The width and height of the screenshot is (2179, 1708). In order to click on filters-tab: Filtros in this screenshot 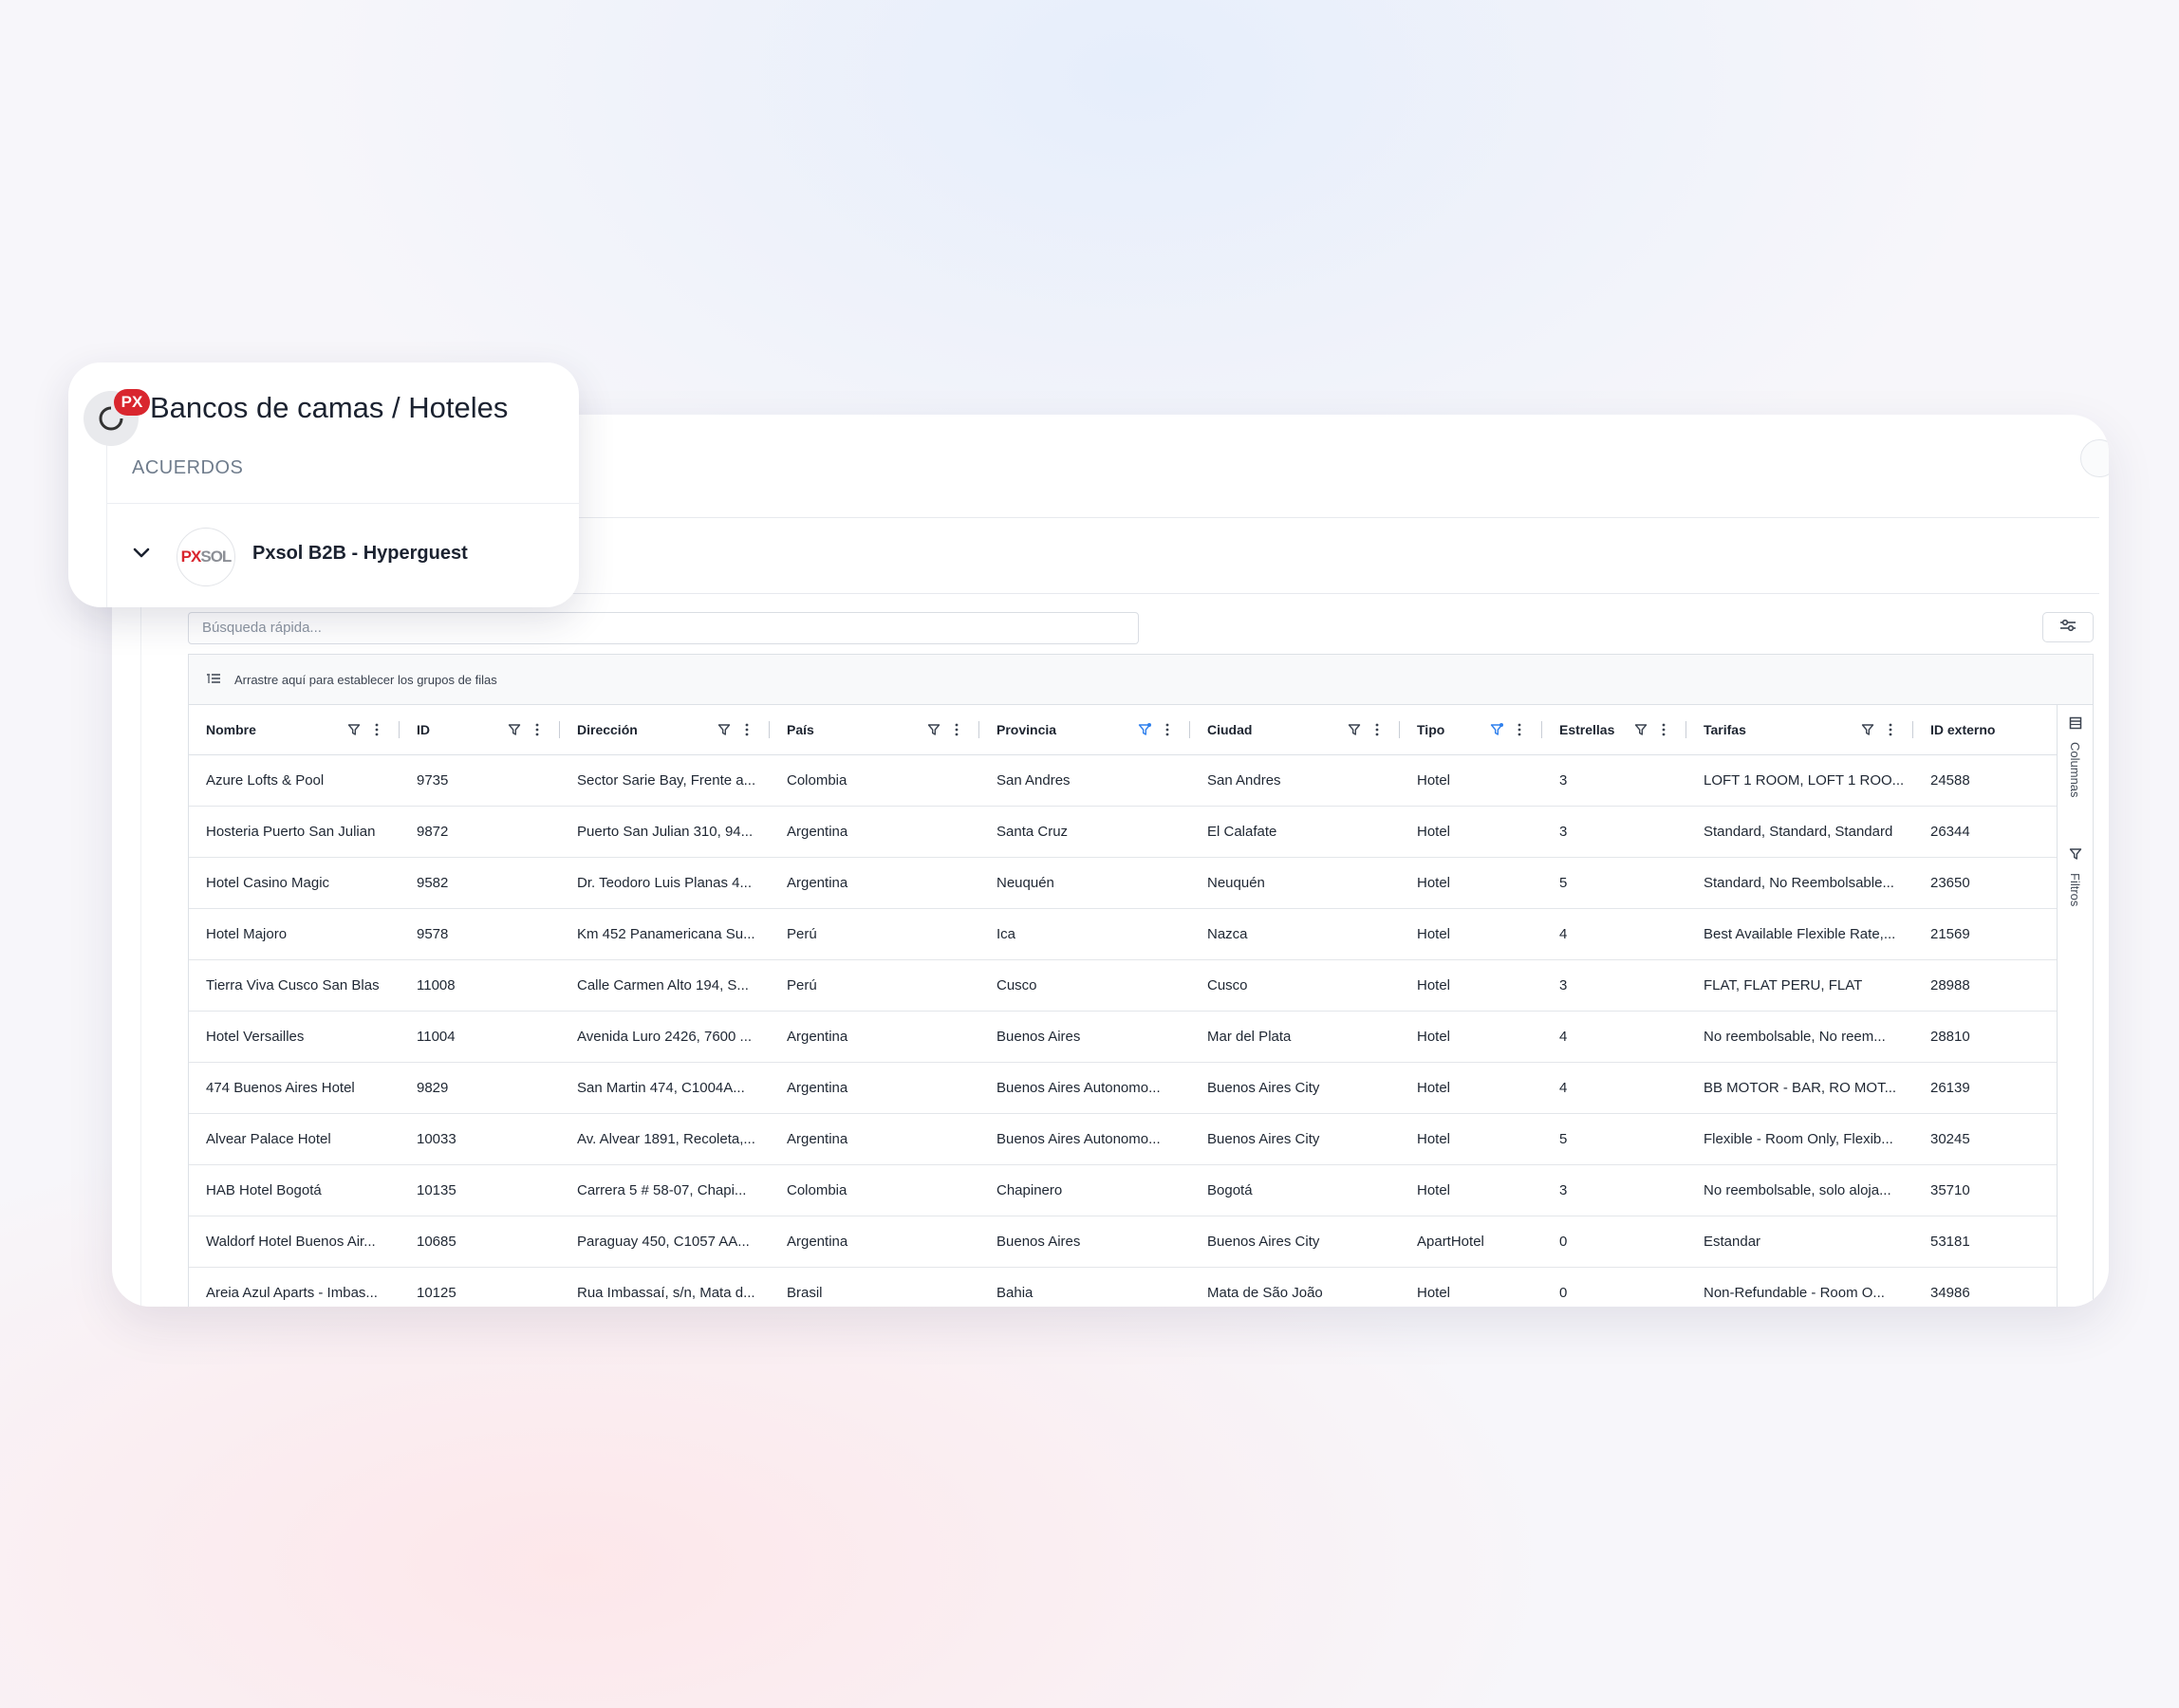, I will do `click(2075, 876)`.